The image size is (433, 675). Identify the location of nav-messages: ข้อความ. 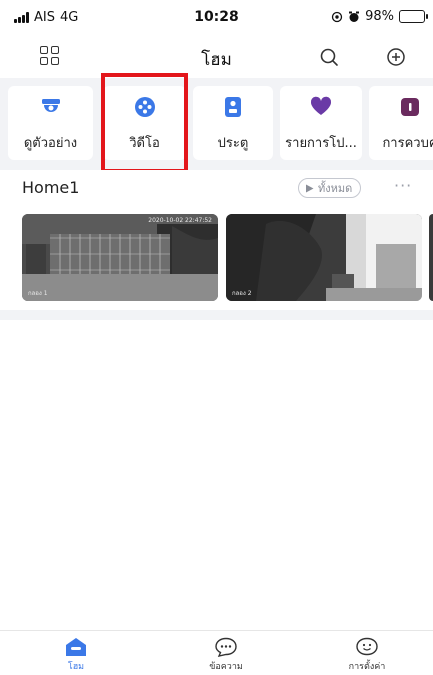
(226, 655).